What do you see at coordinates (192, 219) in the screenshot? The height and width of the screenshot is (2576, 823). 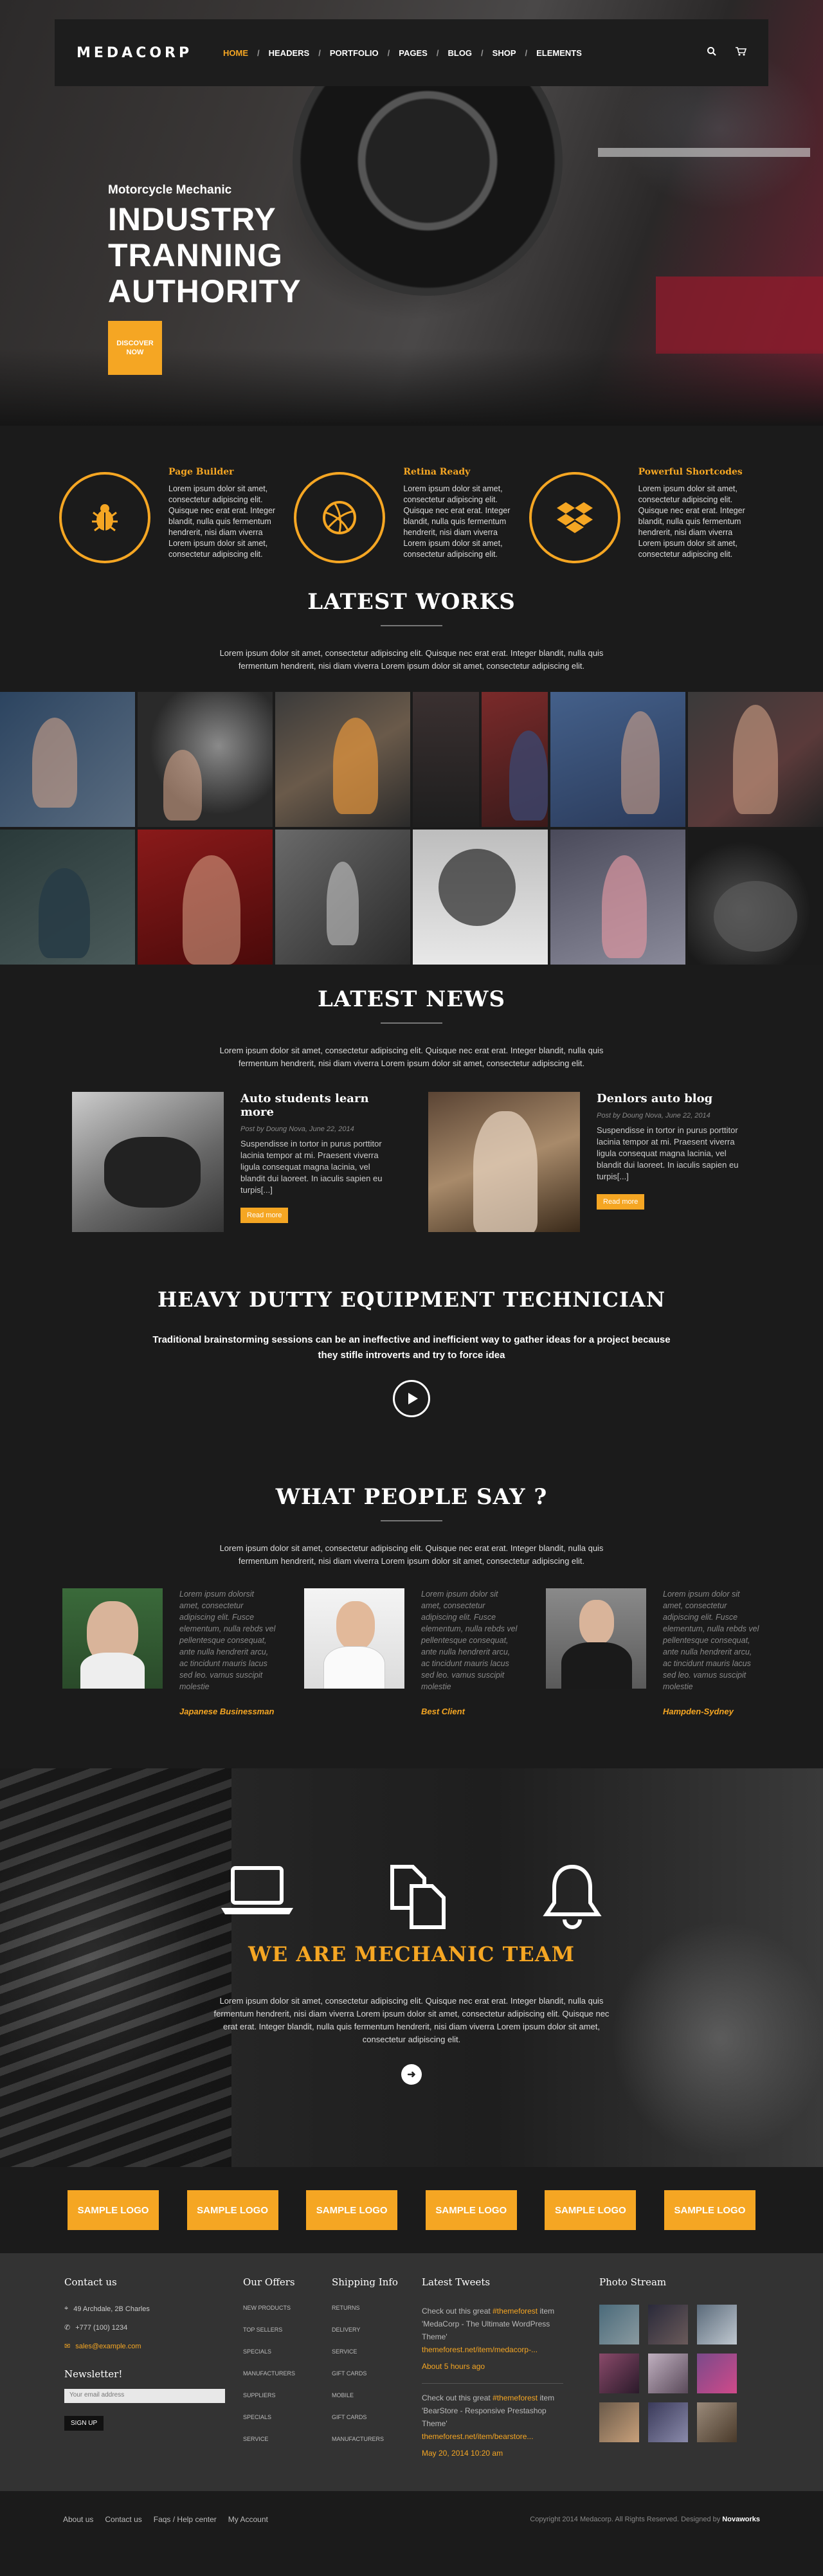 I see `hero-title-line: INDUSTRY` at bounding box center [192, 219].